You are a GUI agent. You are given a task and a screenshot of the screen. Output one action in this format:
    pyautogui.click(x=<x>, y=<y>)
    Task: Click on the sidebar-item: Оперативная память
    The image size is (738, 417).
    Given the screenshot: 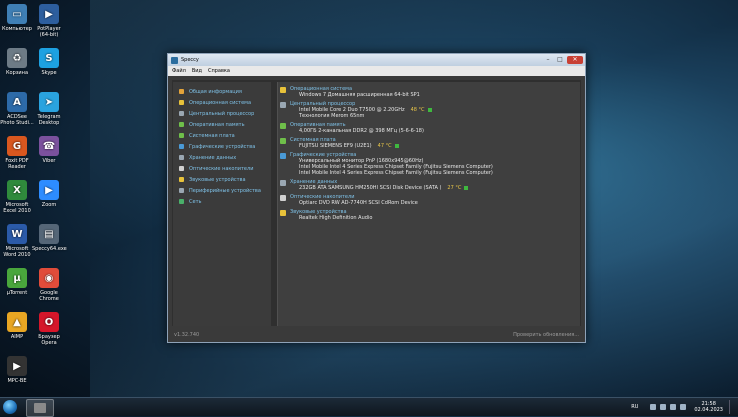 What is the action you would take?
    pyautogui.click(x=222, y=124)
    